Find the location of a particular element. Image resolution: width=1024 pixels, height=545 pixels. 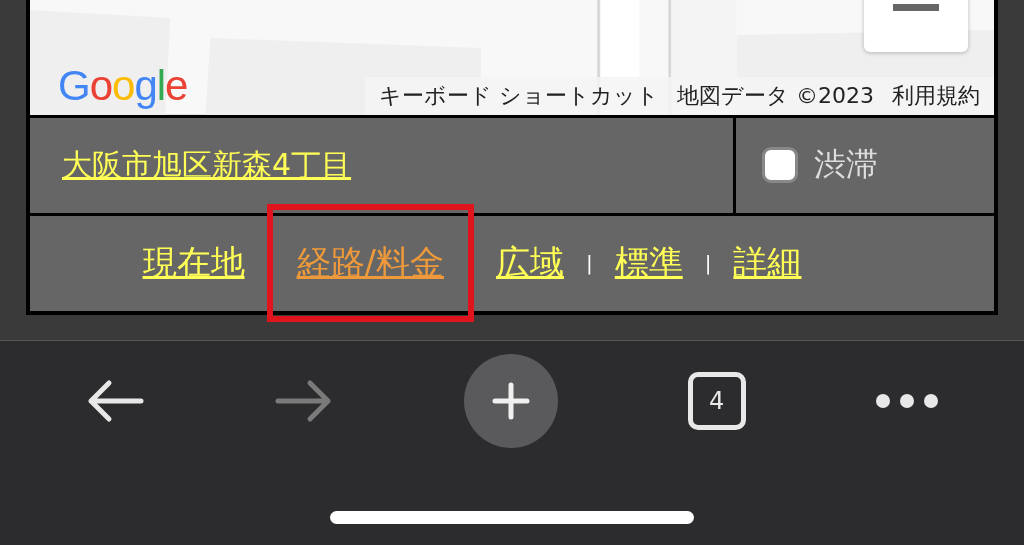

traffic-label: 渋滞 is located at coordinates (846, 165).